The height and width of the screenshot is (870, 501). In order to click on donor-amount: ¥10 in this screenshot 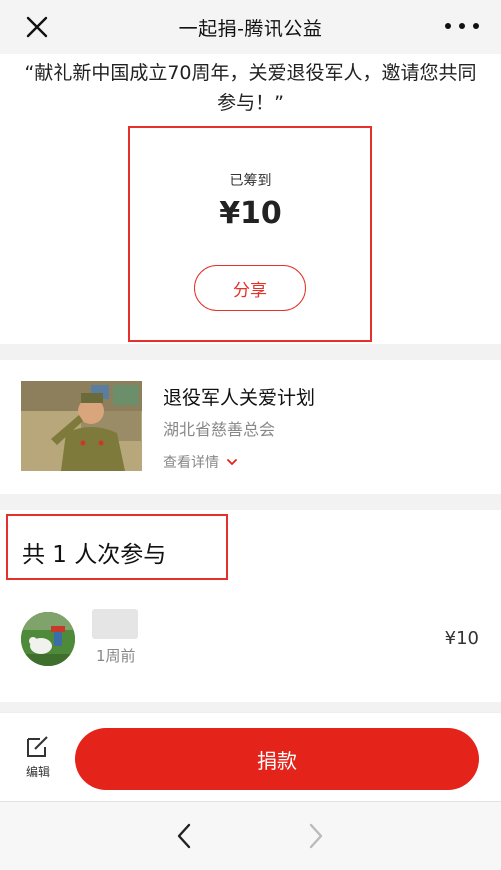, I will do `click(461, 638)`.